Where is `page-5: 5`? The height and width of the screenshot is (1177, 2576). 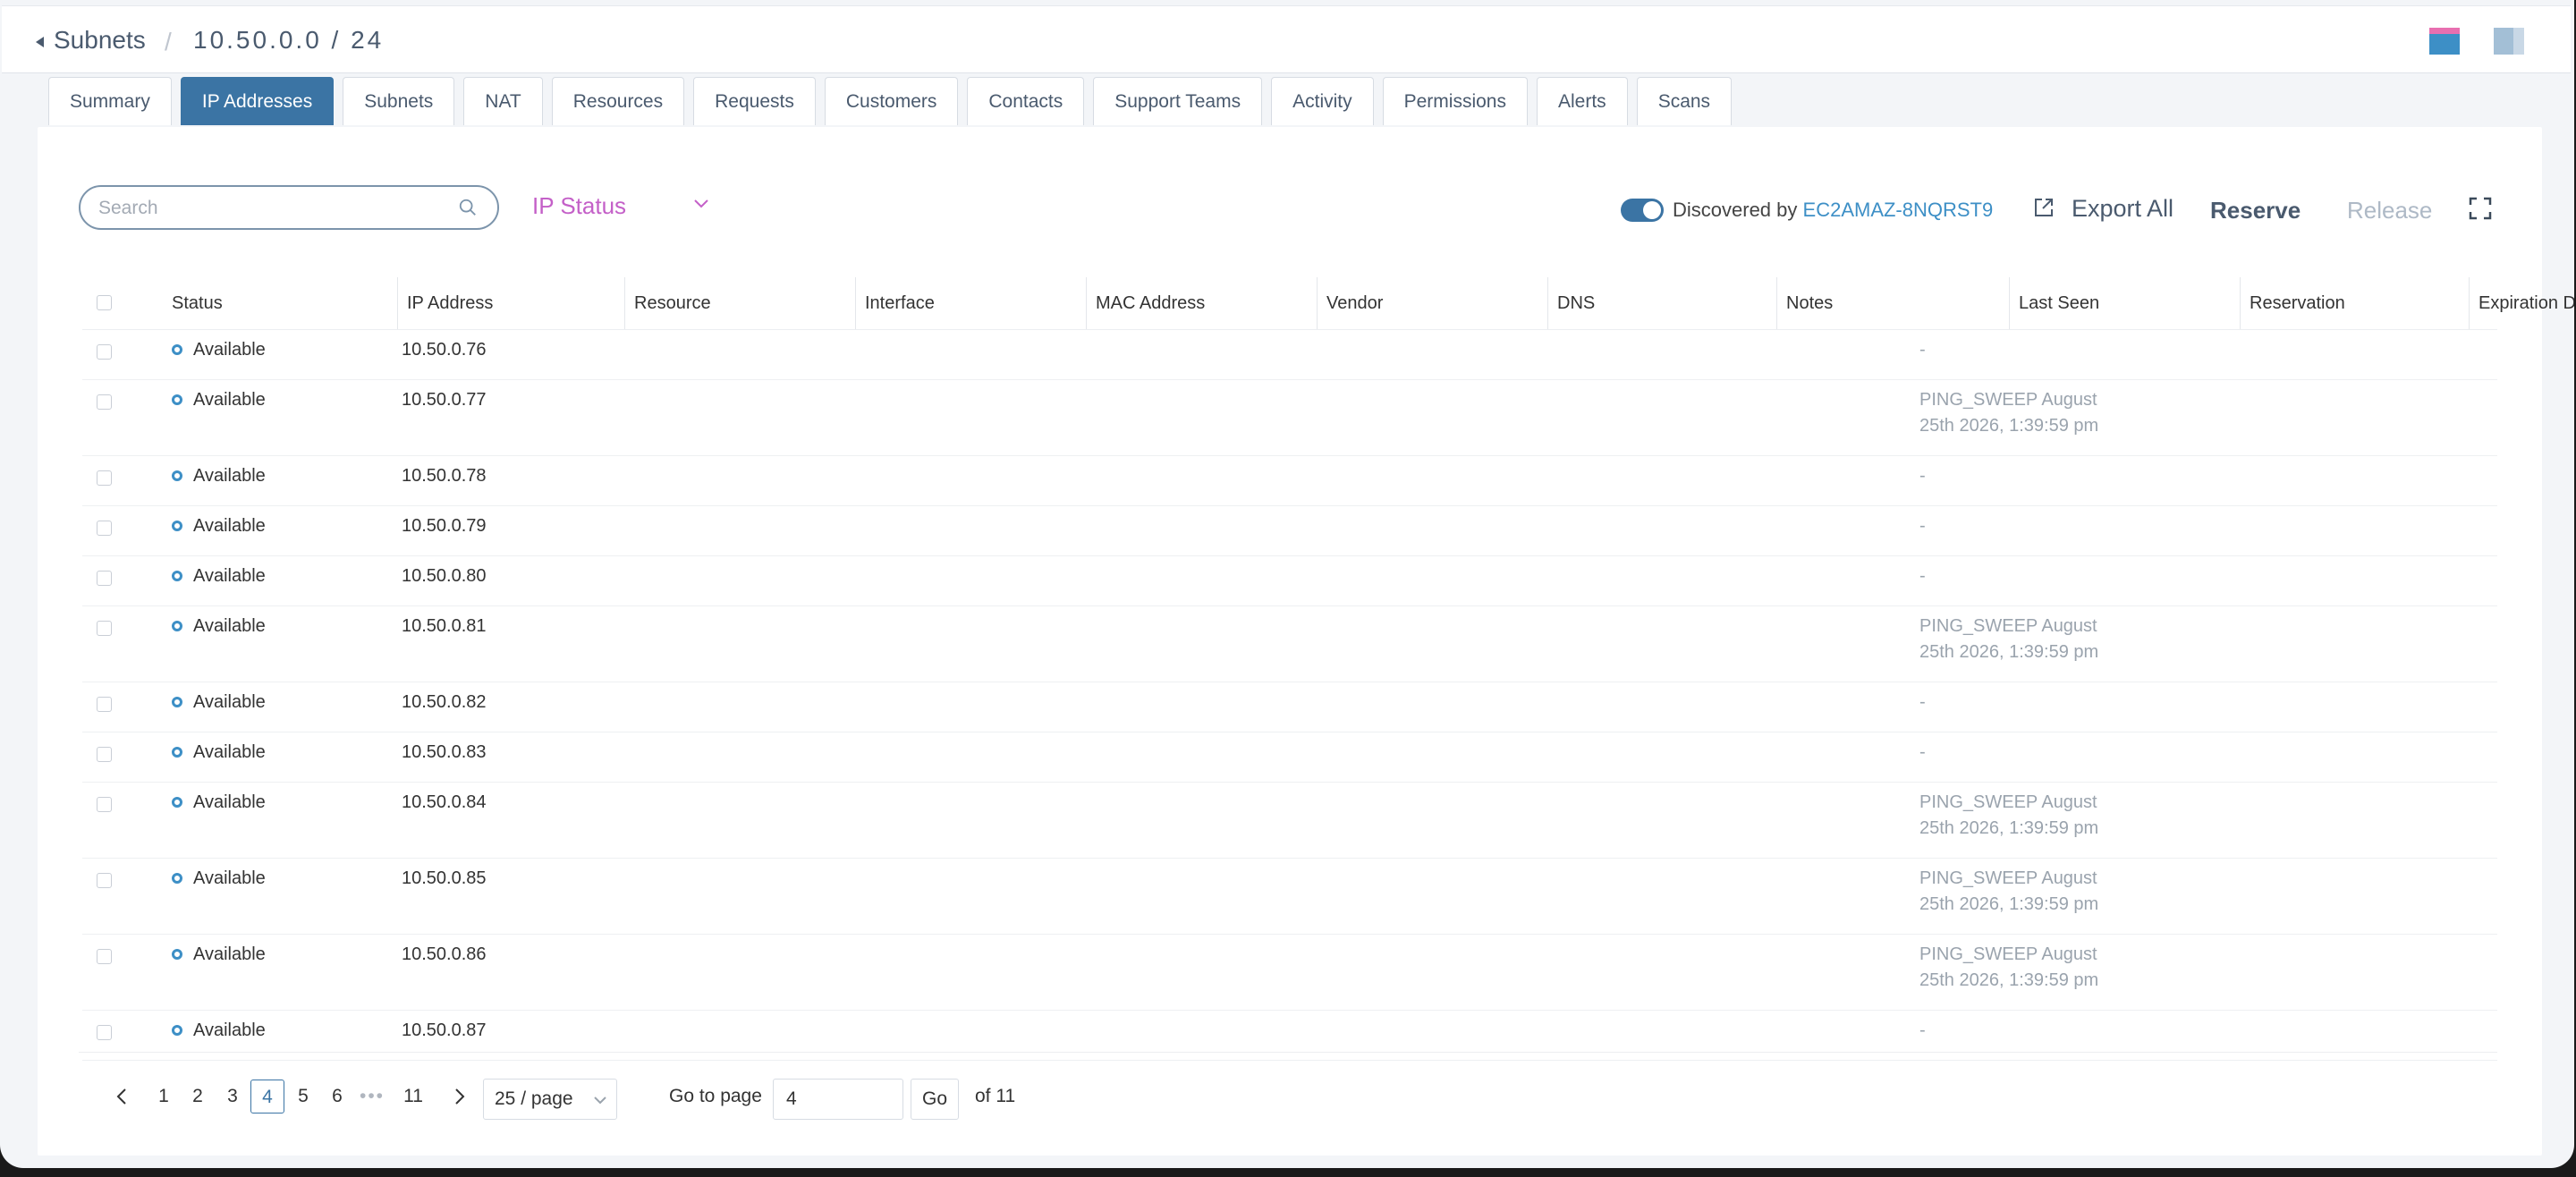 page-5: 5 is located at coordinates (303, 1096).